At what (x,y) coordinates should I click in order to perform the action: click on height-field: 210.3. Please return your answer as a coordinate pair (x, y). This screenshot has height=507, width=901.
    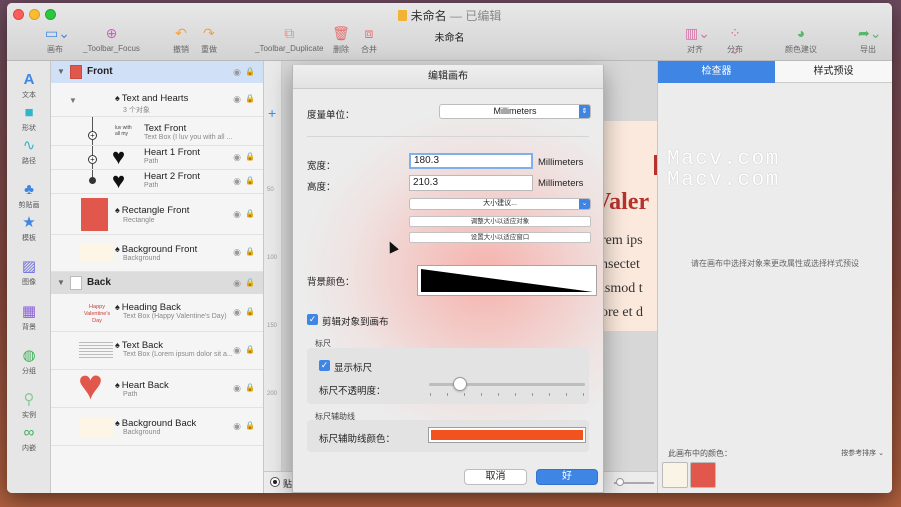
    Looking at the image, I should click on (471, 183).